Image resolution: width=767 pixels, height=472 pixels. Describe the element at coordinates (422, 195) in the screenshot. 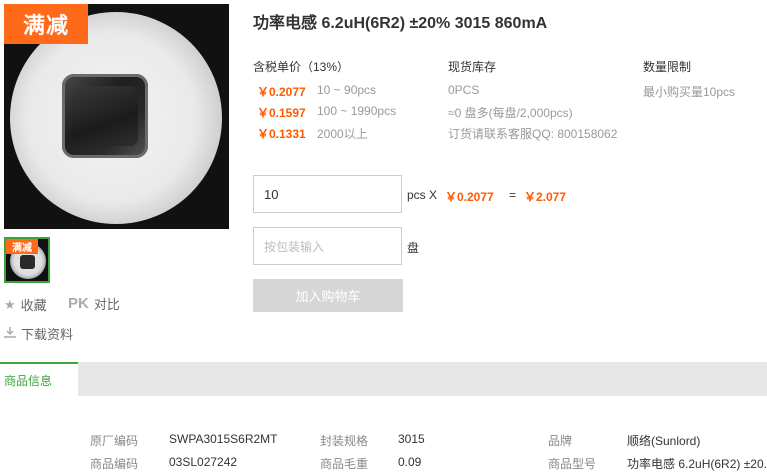

I see `quantity-unit: pcs X` at that location.